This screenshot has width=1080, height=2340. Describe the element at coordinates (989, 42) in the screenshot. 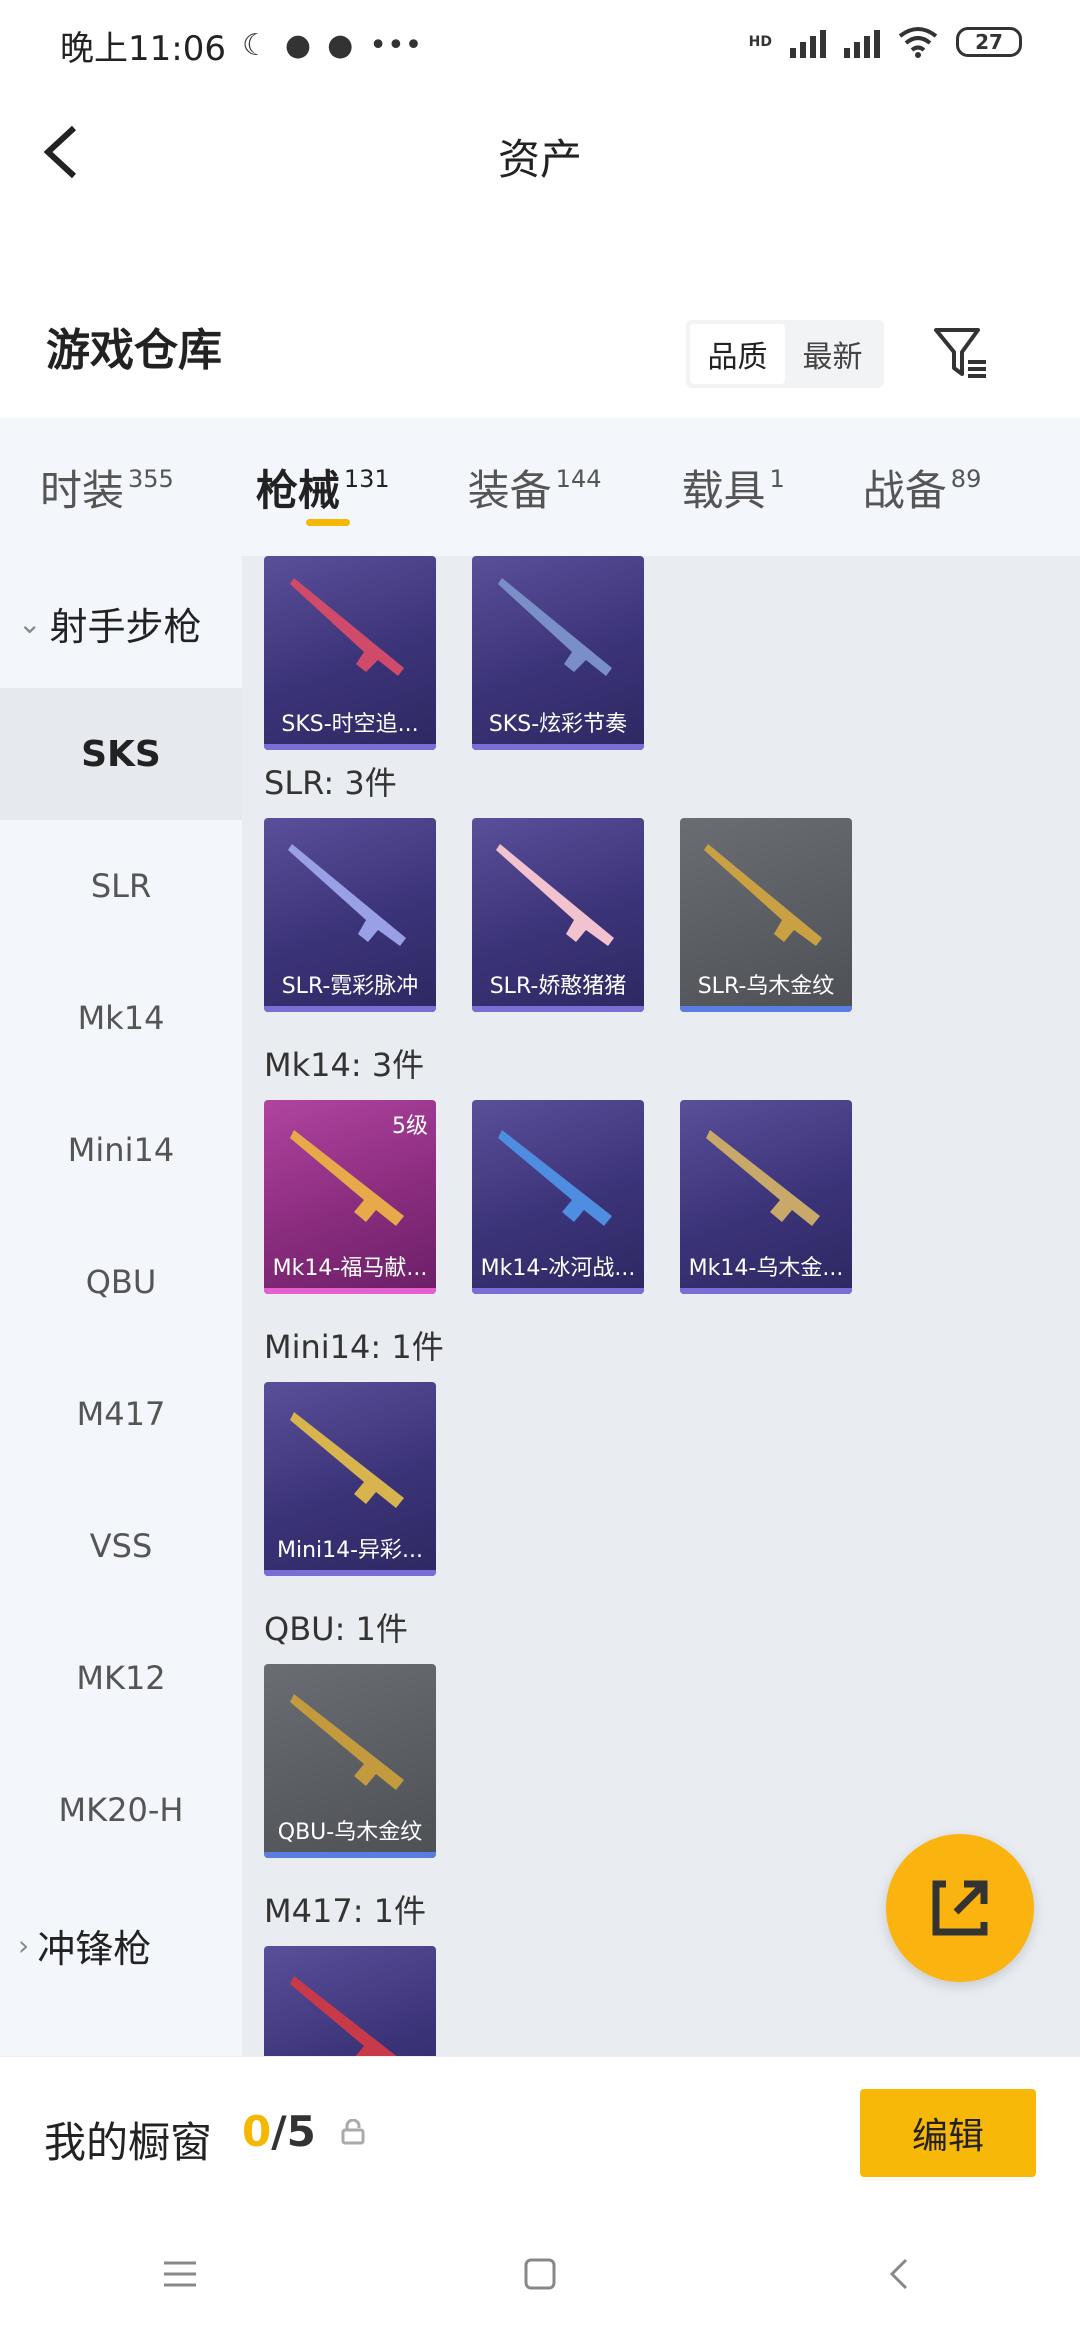

I see `battery-indicator: 27` at that location.